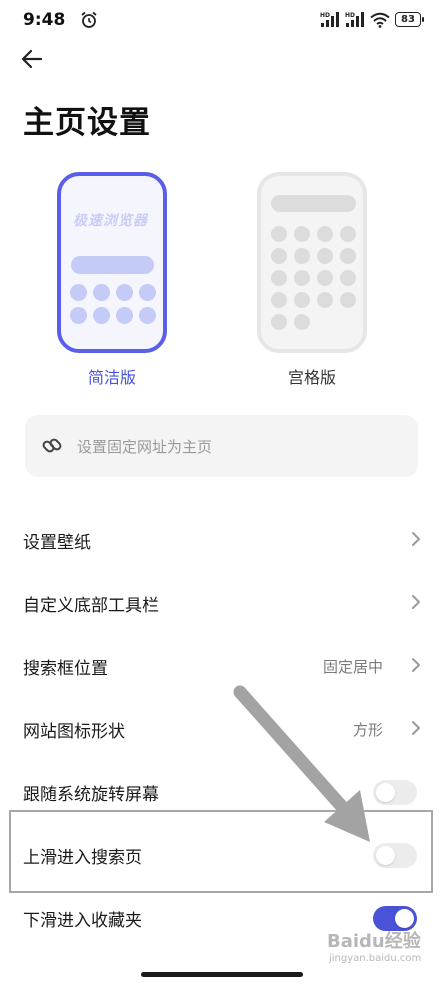  Describe the element at coordinates (111, 377) in the screenshot. I see `layout-option-label: 简洁版` at that location.